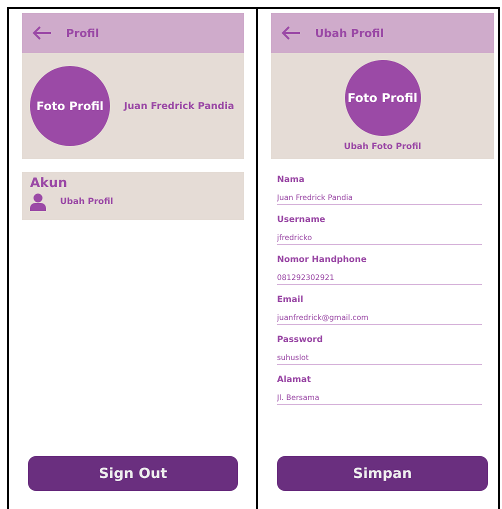 The image size is (502, 509). Describe the element at coordinates (300, 340) in the screenshot. I see `field-label: Password` at that location.